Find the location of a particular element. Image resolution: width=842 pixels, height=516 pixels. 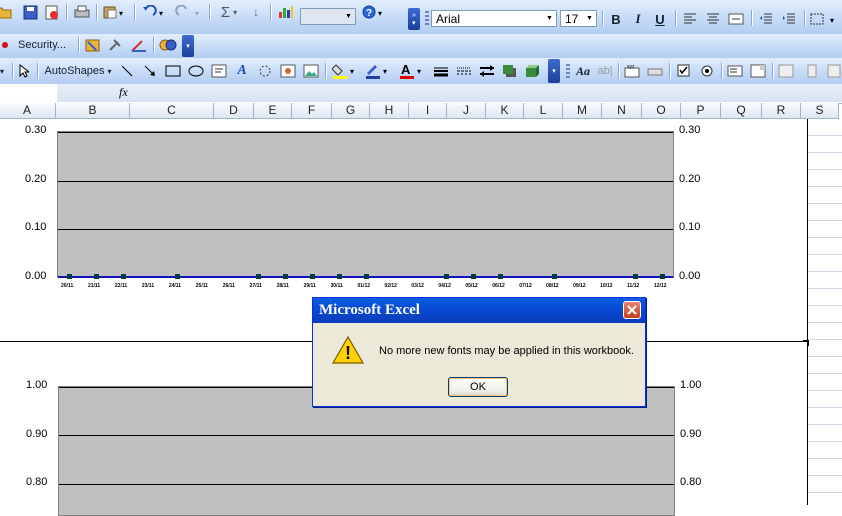

dash-style-icon is located at coordinates (464, 71).